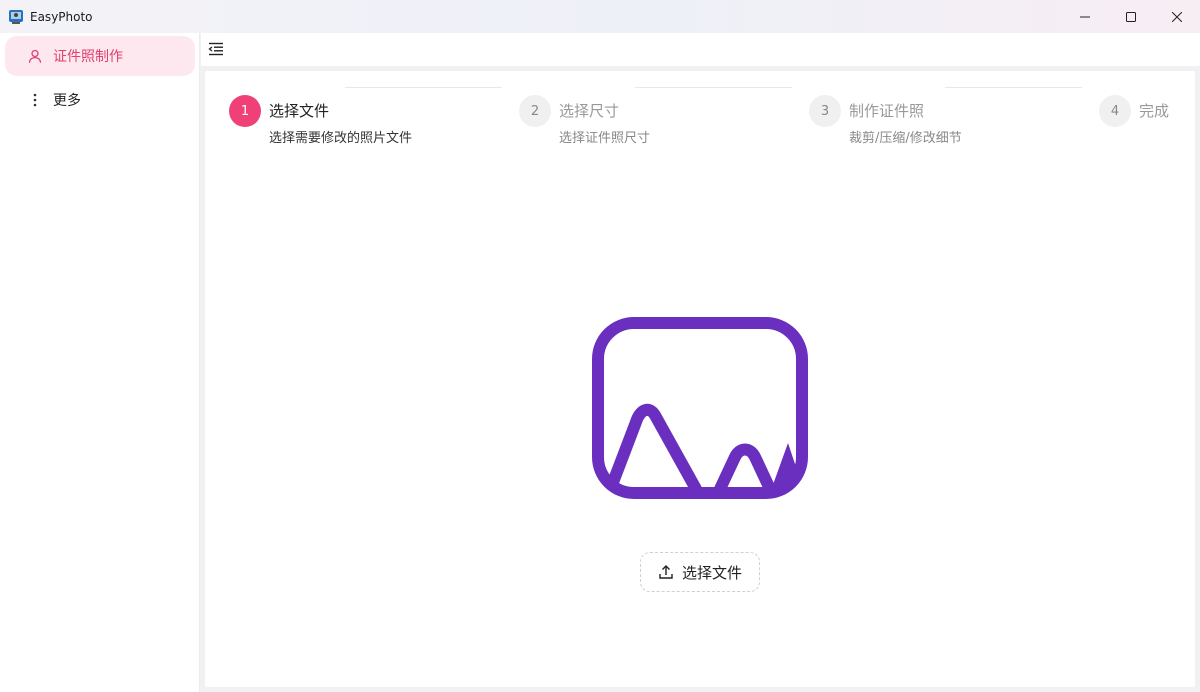 The image size is (1200, 692). I want to click on step-title: 完成, so click(1154, 111).